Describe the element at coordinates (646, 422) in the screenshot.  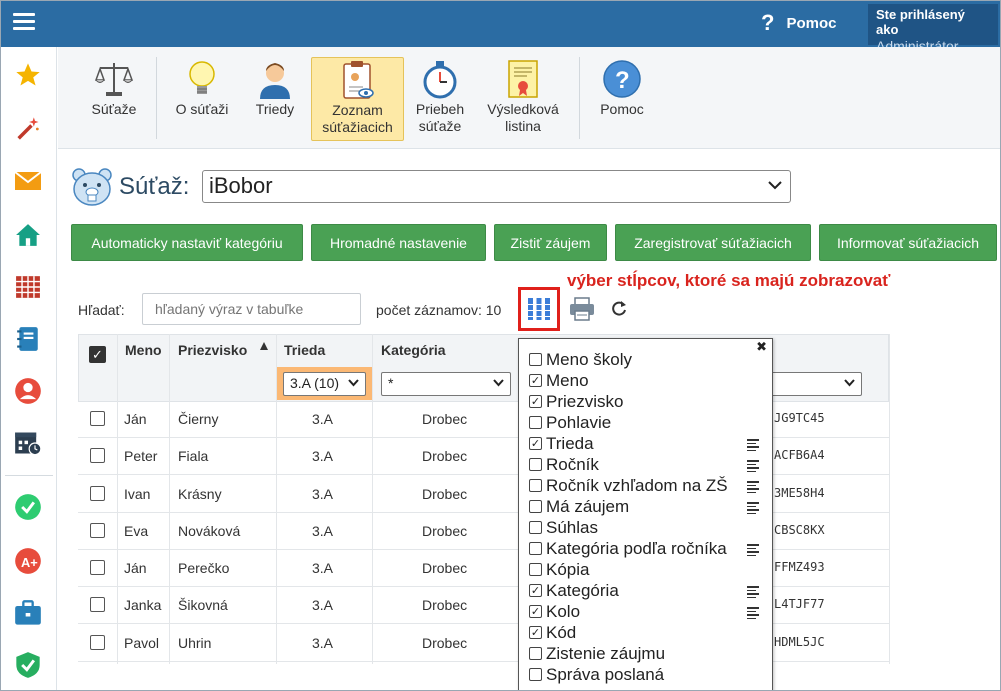
I see `column-picker-item: Pohlavie` at that location.